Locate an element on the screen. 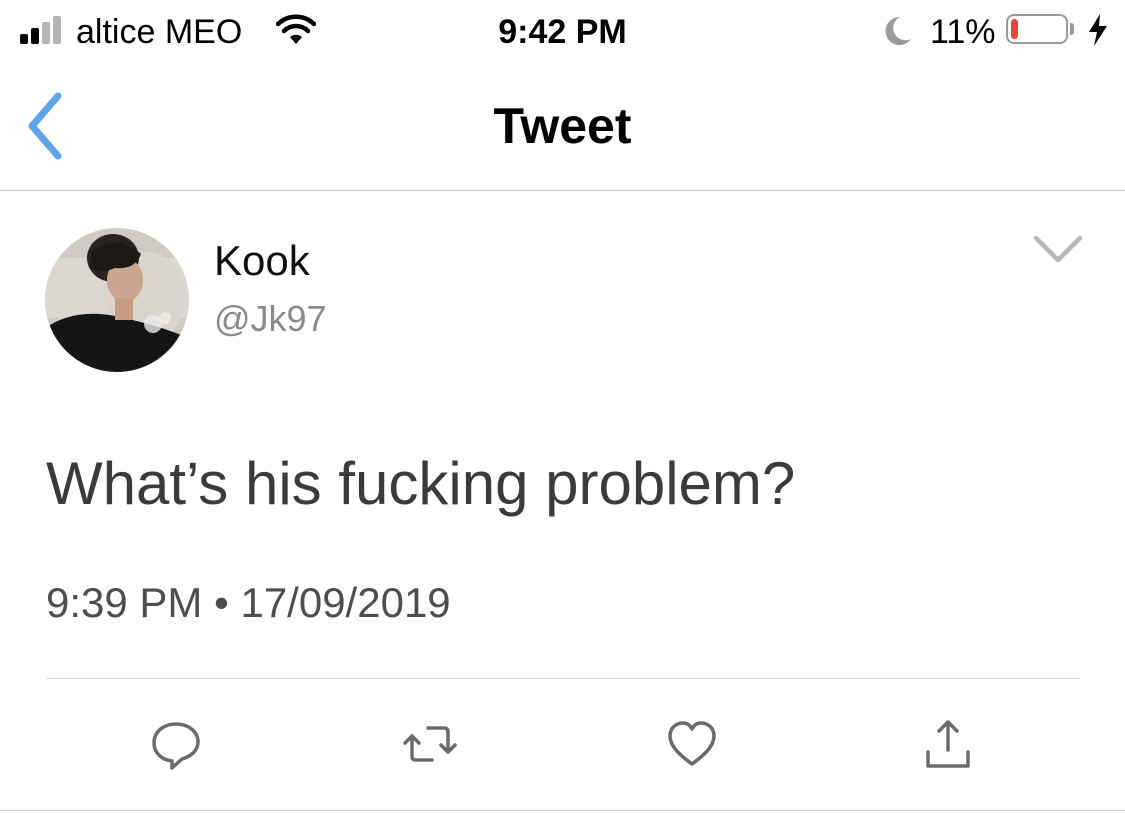 This screenshot has width=1125, height=814. moon-icon is located at coordinates (898, 30).